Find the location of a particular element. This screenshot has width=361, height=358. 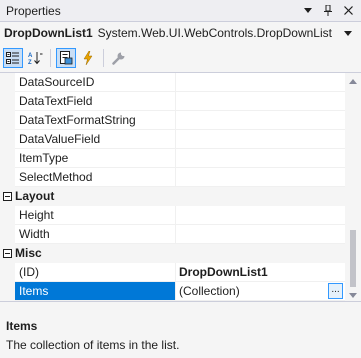

property-row: DataValueField is located at coordinates (172, 139).